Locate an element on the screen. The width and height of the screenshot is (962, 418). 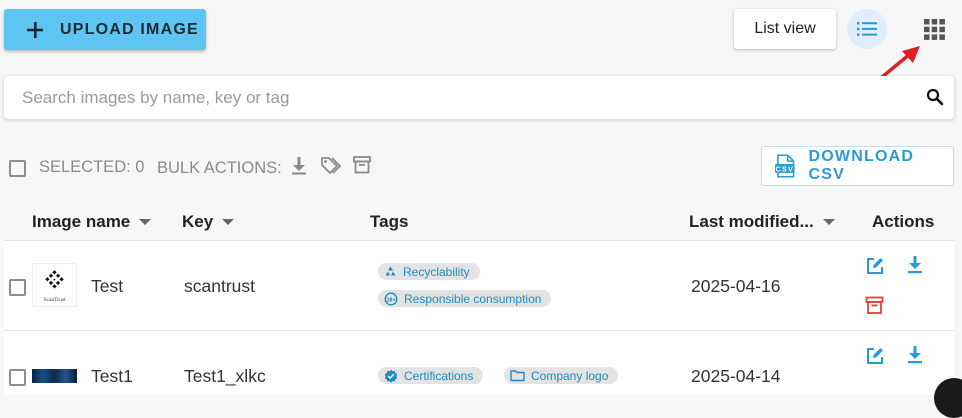
verified-icon is located at coordinates (391, 376).